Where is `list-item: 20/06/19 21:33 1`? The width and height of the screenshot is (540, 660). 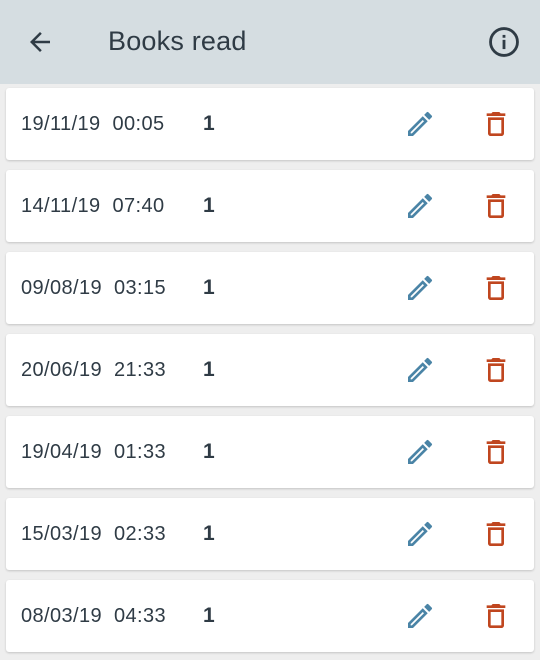 list-item: 20/06/19 21:33 1 is located at coordinates (270, 370).